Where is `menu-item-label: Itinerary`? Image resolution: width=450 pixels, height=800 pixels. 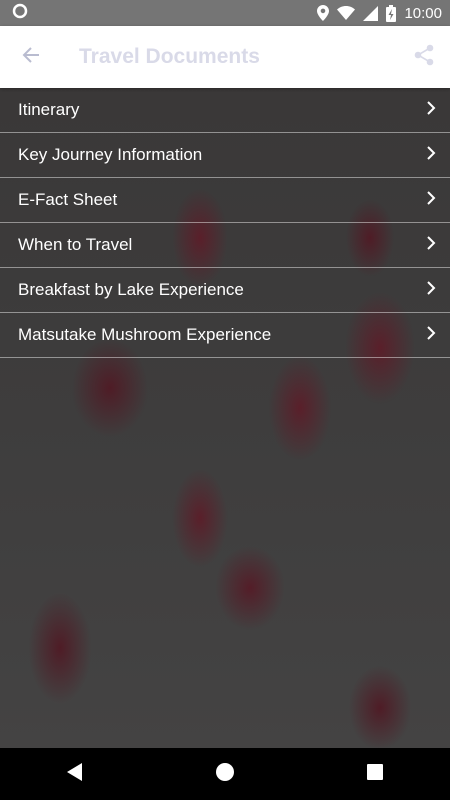
menu-item-label: Itinerary is located at coordinates (49, 109).